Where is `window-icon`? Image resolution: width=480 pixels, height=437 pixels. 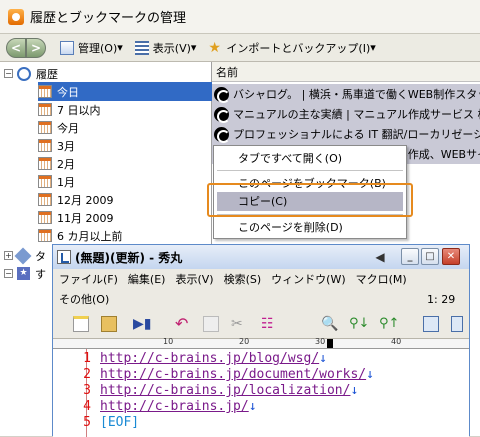 window-icon is located at coordinates (431, 324).